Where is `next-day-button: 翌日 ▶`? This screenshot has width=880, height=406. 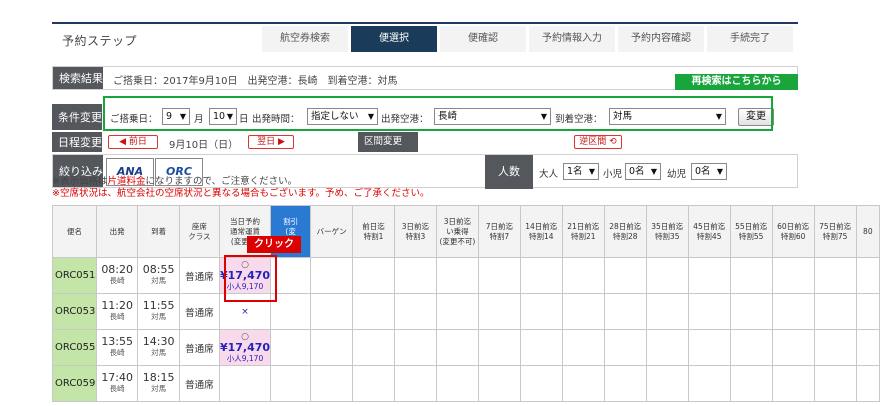 next-day-button: 翌日 ▶ is located at coordinates (271, 142).